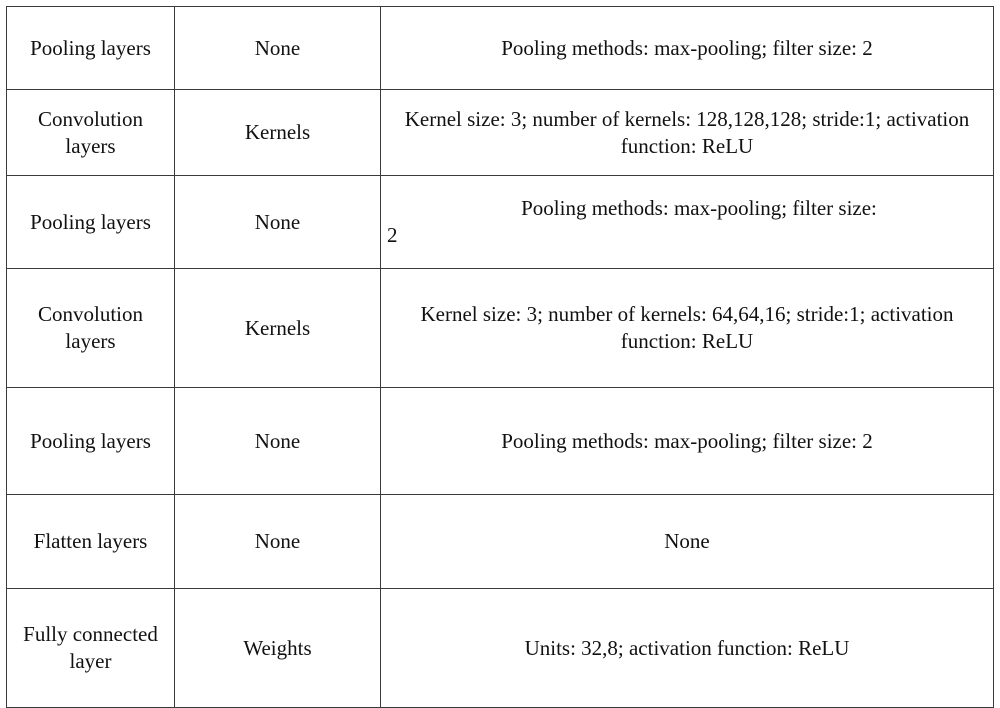 The image size is (1000, 708). I want to click on cell-detail: Units: 32,8; activation function: ReLU, so click(687, 648).